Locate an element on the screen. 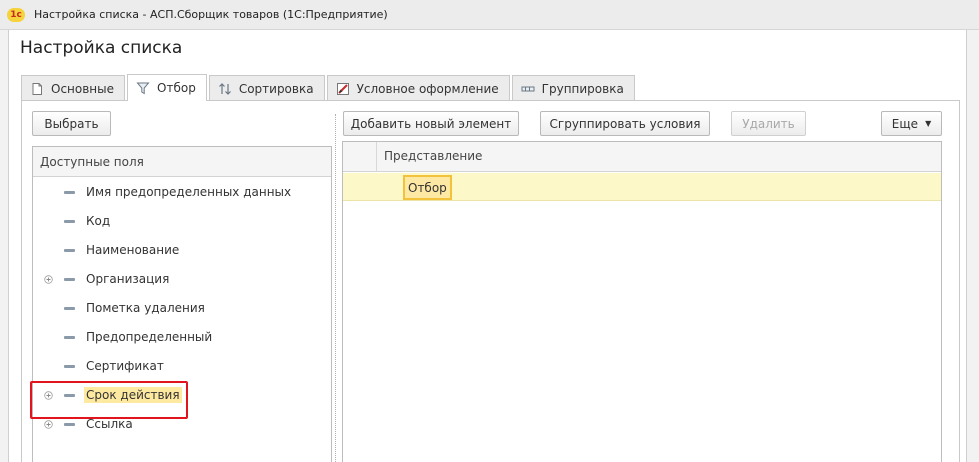  grid-header: Представление is located at coordinates (642, 157).